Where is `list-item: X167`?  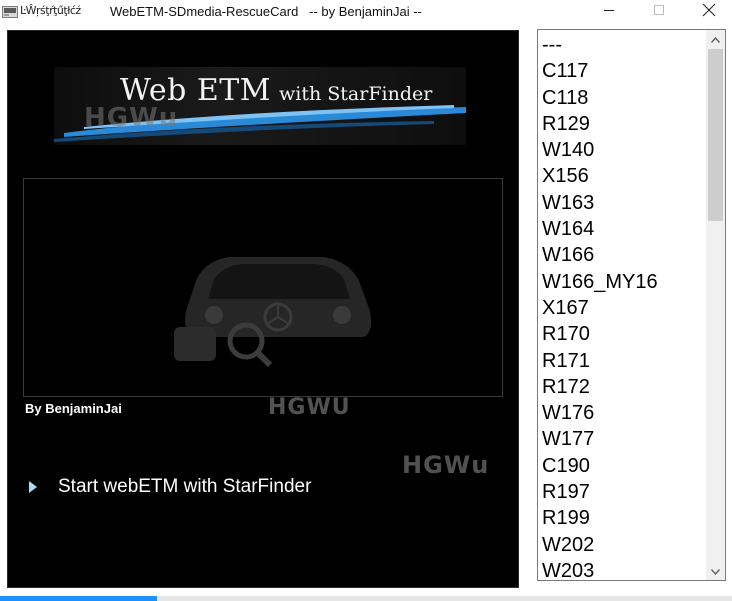 list-item: X167 is located at coordinates (622, 308).